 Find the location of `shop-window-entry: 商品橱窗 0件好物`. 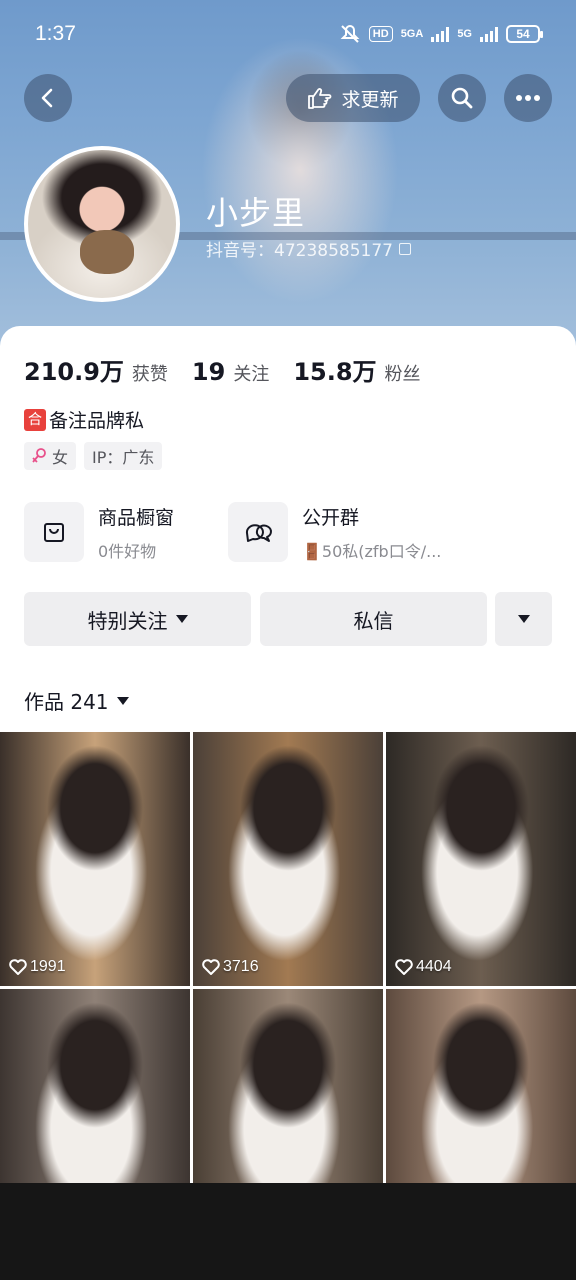

shop-window-entry: 商品橱窗 0件好物 is located at coordinates (99, 532).